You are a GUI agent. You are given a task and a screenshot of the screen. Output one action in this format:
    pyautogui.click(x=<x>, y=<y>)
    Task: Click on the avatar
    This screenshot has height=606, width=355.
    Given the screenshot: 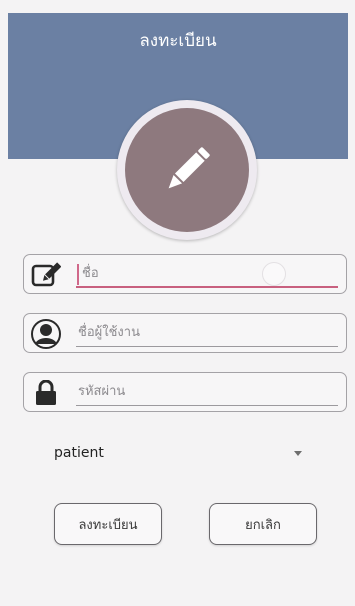 What is the action you would take?
    pyautogui.click(x=187, y=170)
    